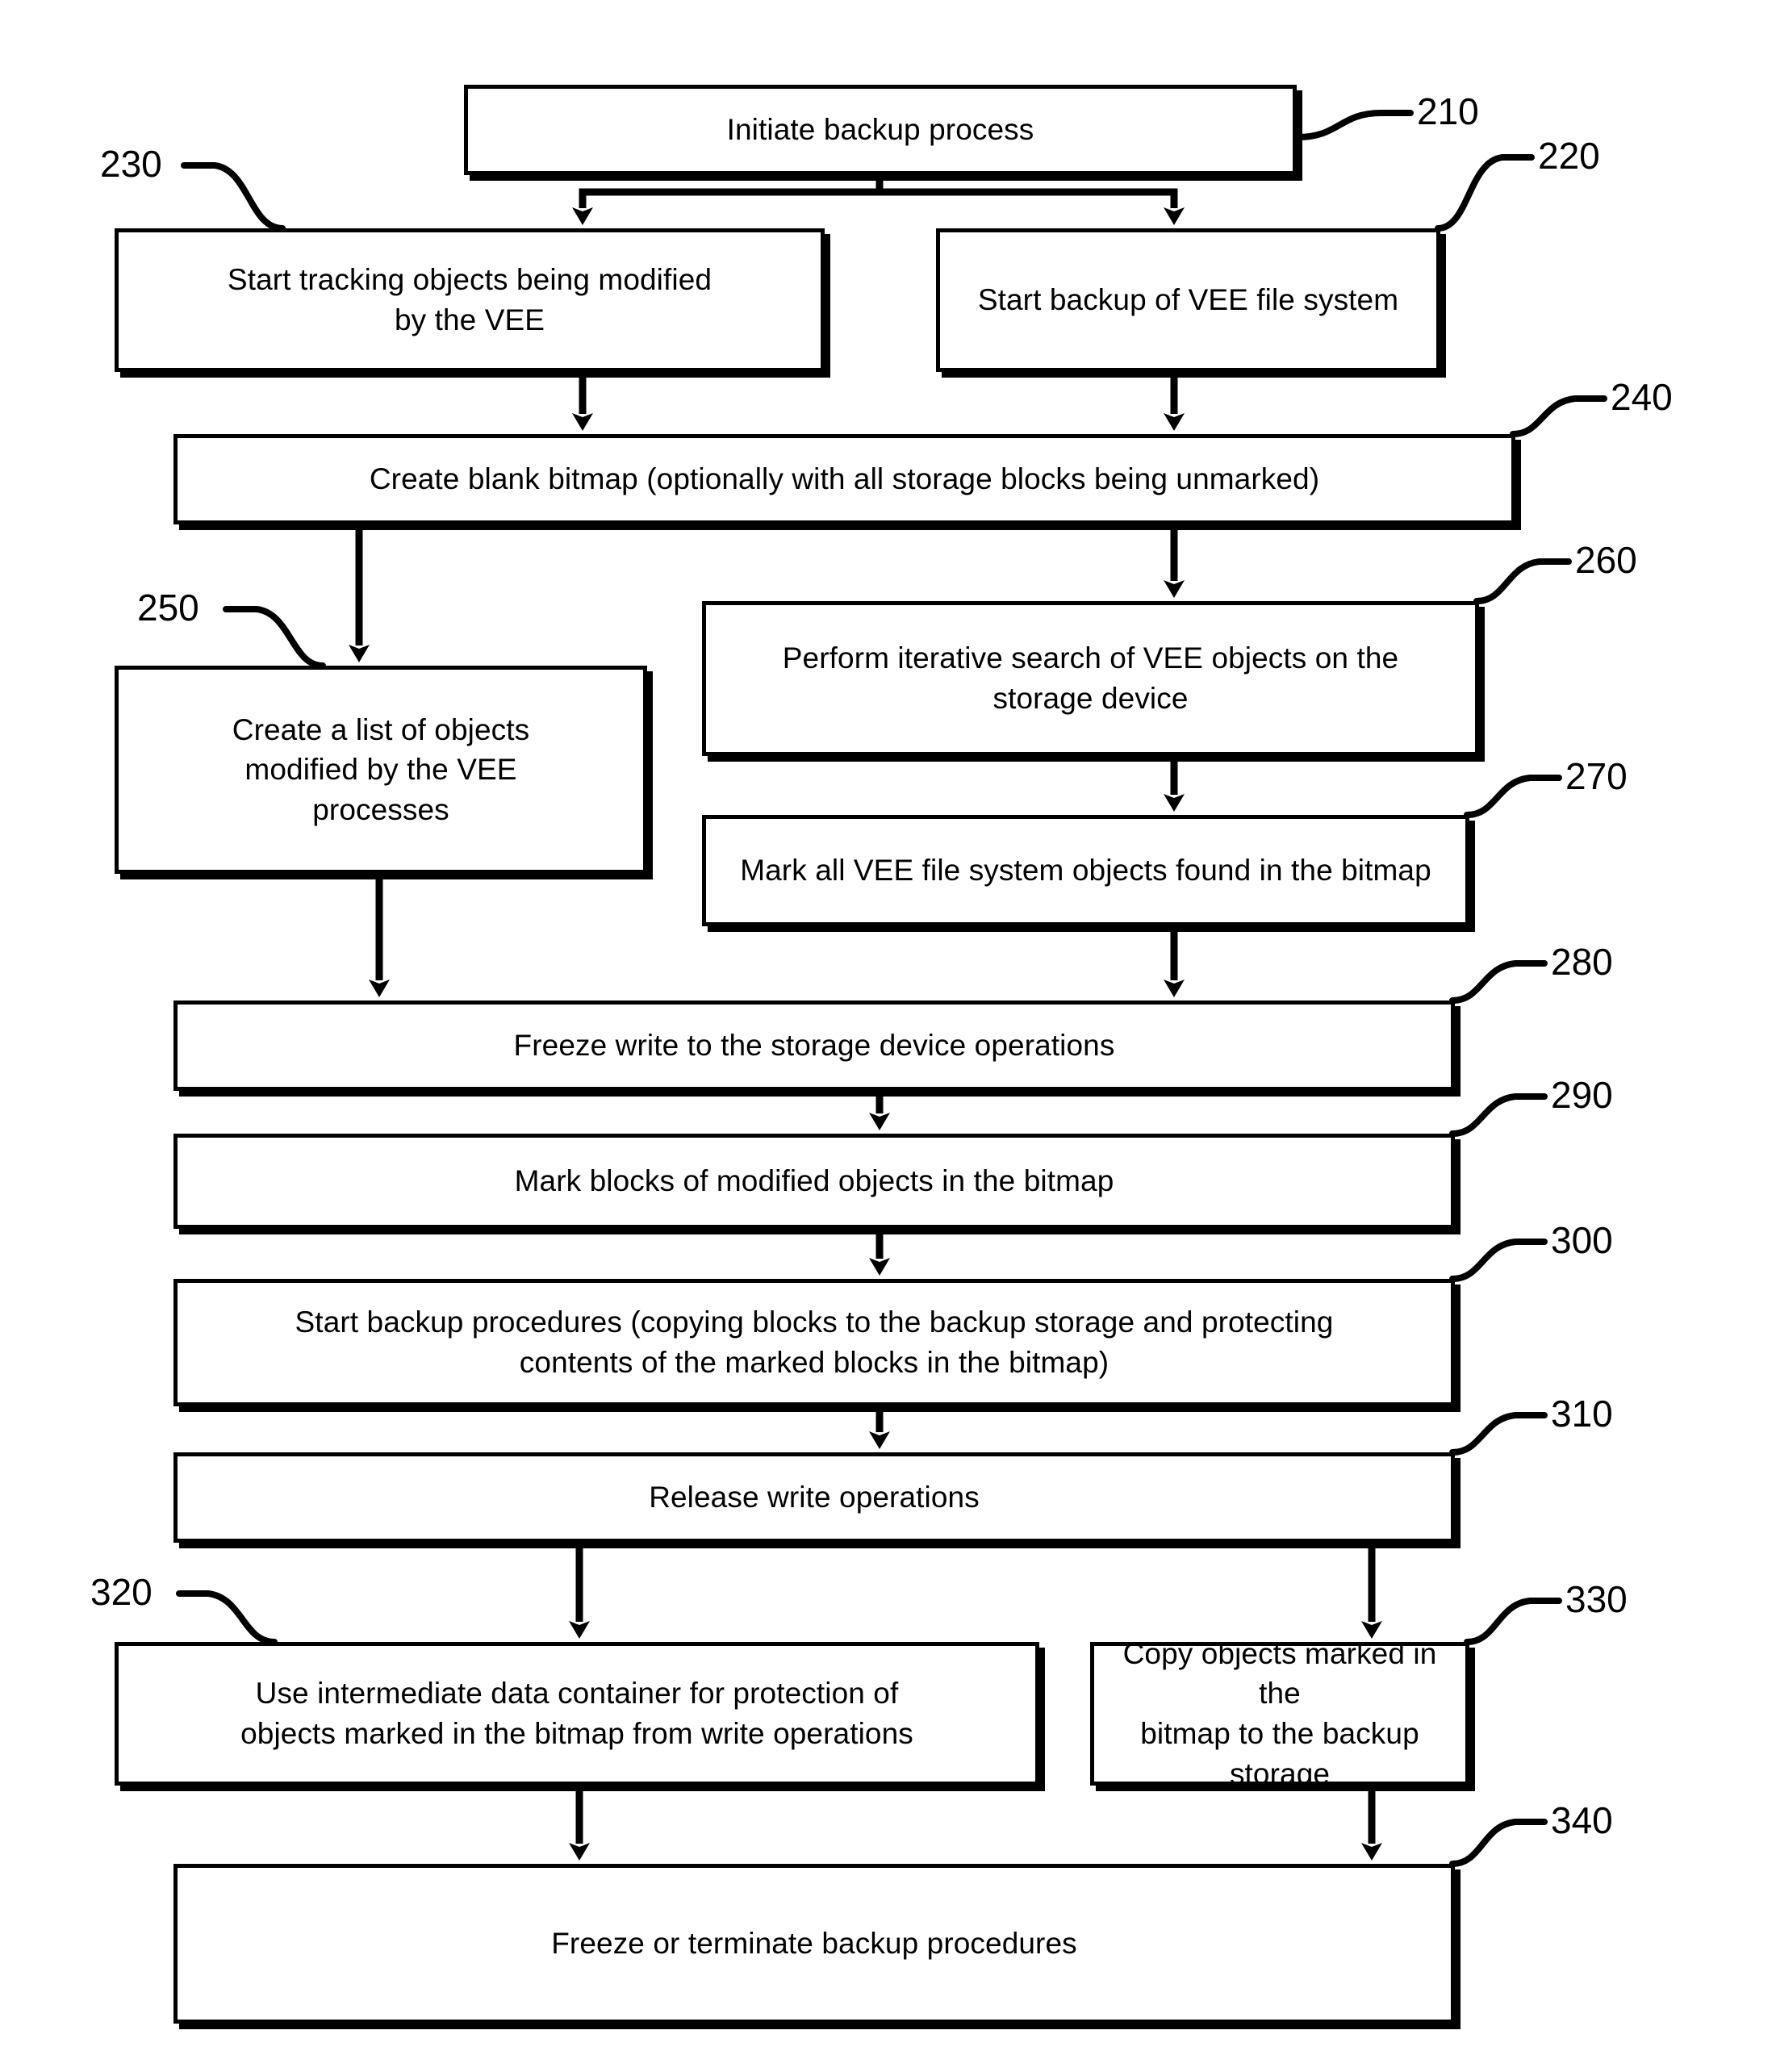 This screenshot has width=1776, height=2072. What do you see at coordinates (1569, 156) in the screenshot?
I see `ref-label-220: 220` at bounding box center [1569, 156].